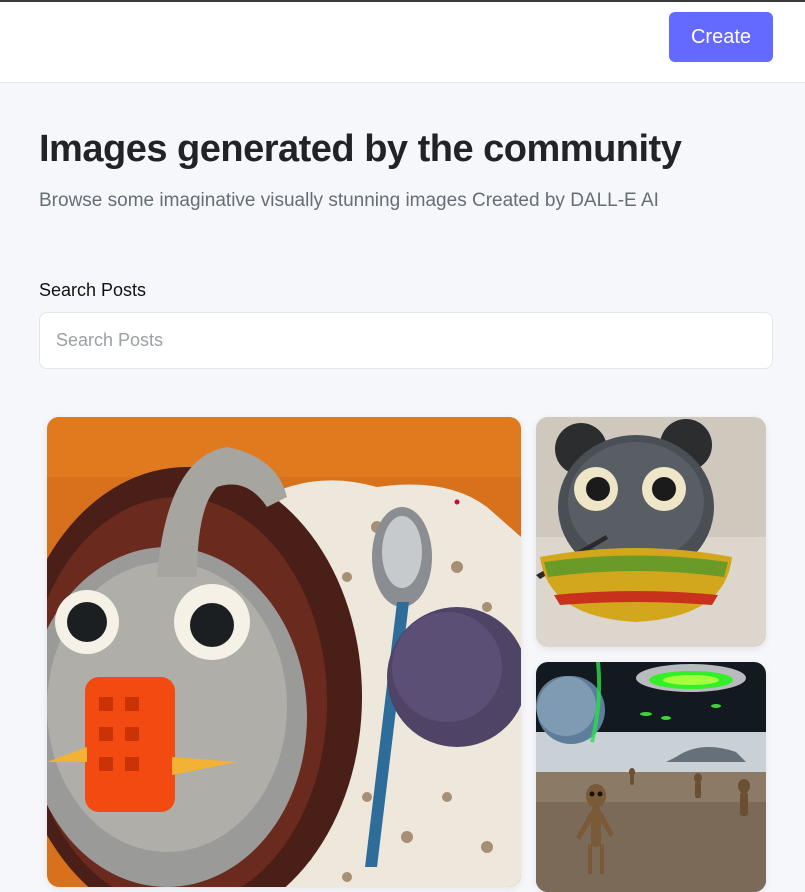 The height and width of the screenshot is (892, 805). Describe the element at coordinates (402, 42) in the screenshot. I see `top-navbar: Create` at that location.